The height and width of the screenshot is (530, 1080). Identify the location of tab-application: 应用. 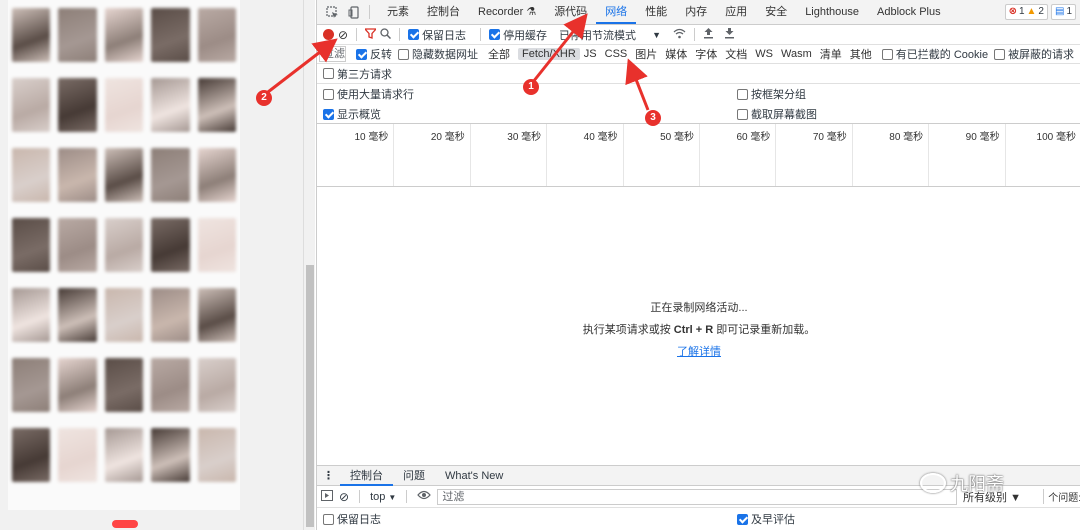
(736, 12).